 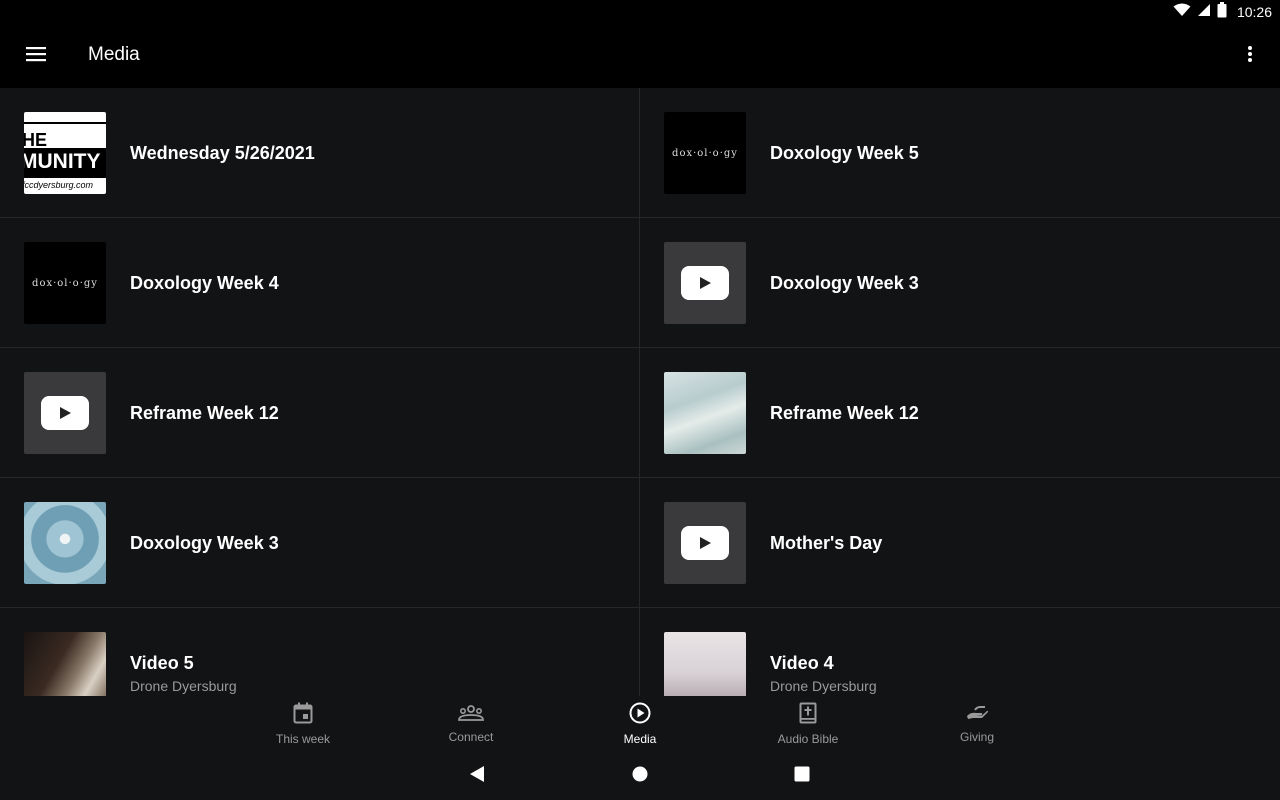 I want to click on media-item-title: Doxology Week 4, so click(x=204, y=282).